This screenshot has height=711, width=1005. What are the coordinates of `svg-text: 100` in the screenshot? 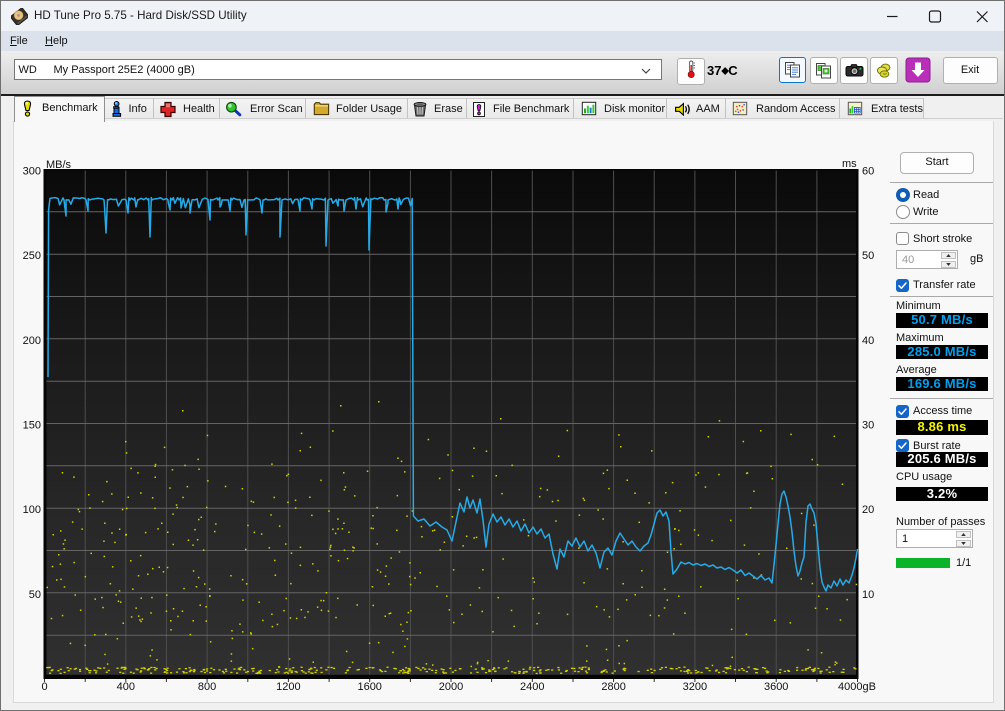 It's located at (32, 510).